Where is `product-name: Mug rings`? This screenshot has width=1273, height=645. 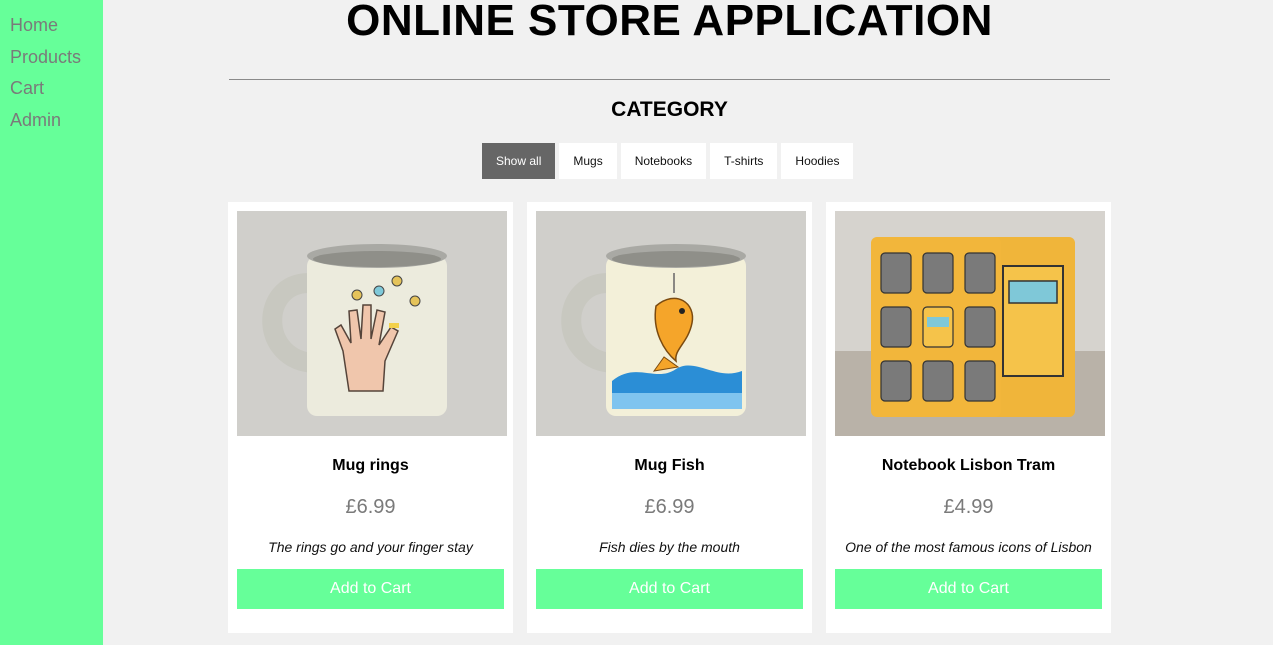
product-name: Mug rings is located at coordinates (370, 465).